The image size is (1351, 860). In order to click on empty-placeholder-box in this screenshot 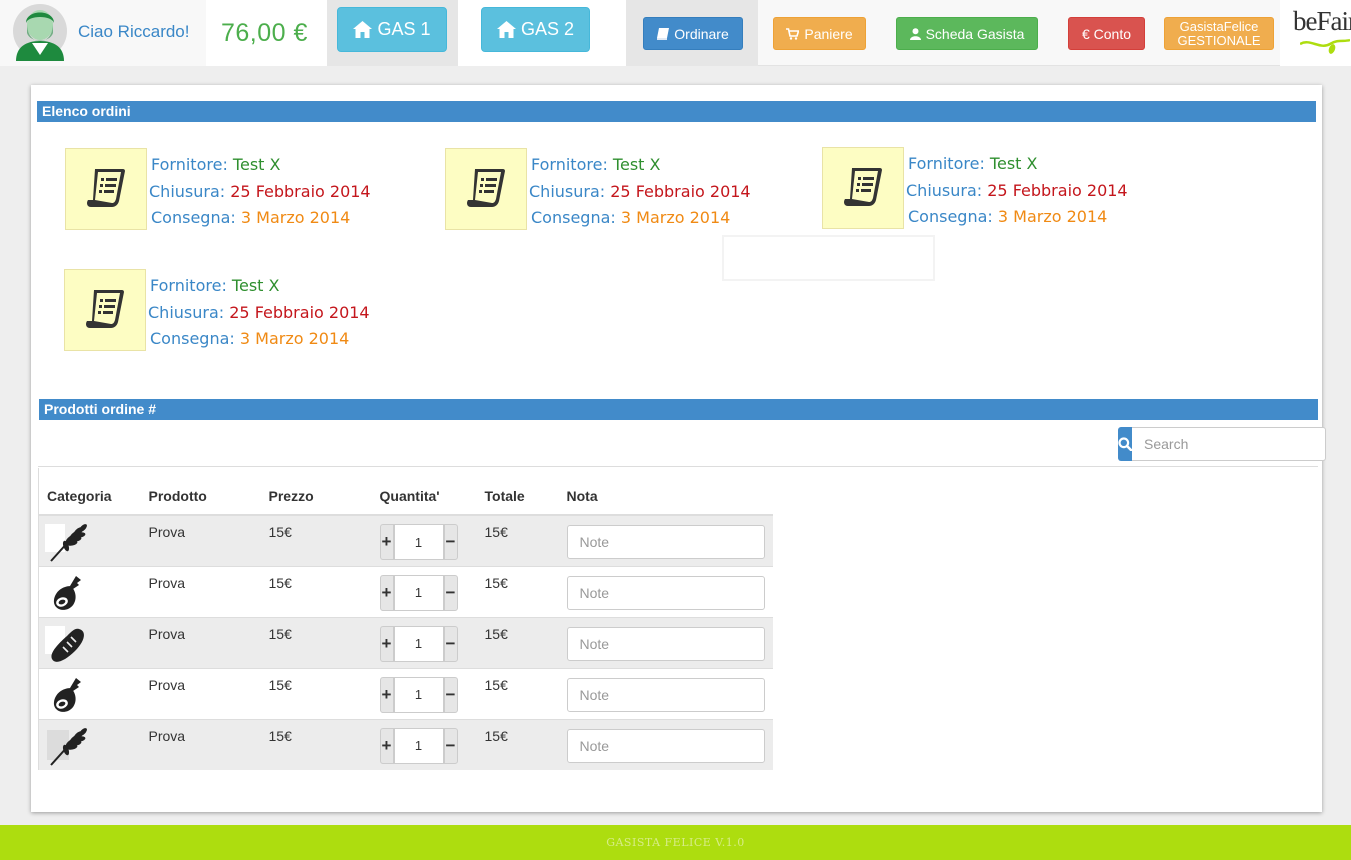, I will do `click(828, 258)`.